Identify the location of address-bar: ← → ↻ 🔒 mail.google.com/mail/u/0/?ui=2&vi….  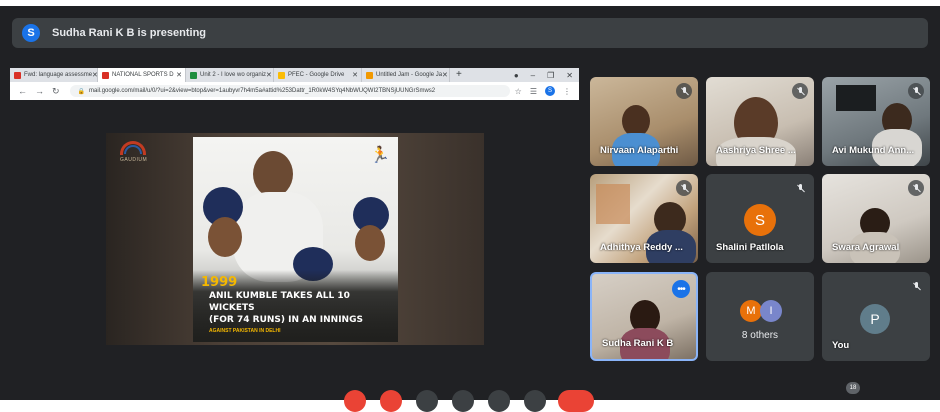
(294, 91).